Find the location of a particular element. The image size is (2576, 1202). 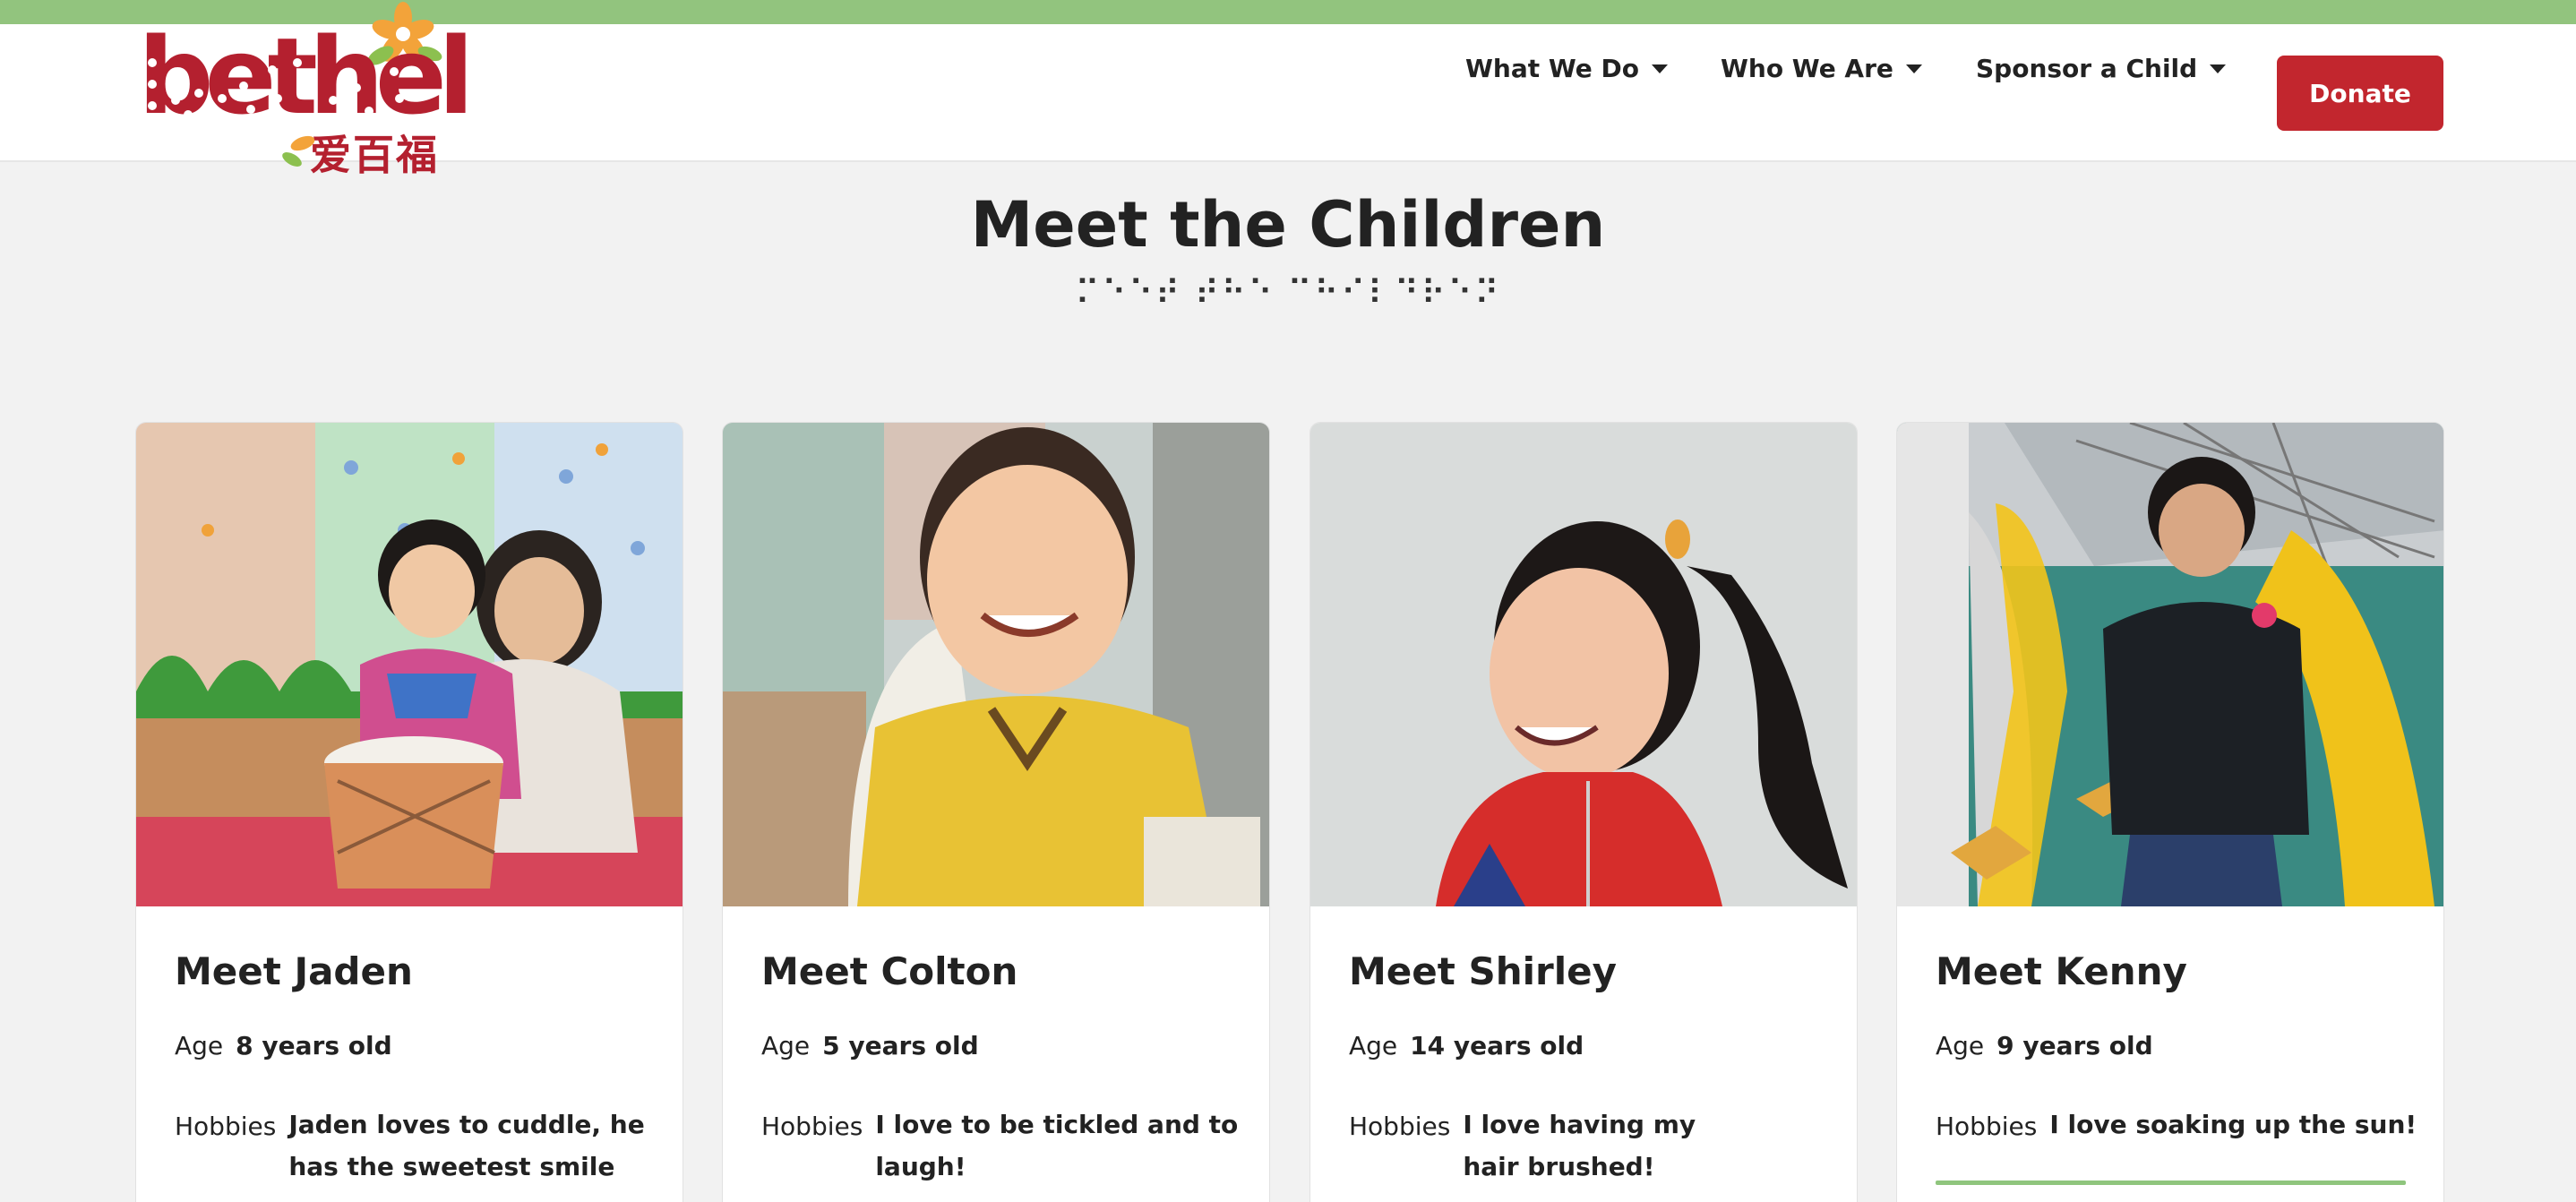

card-title: Meet Kenny is located at coordinates (2061, 971).